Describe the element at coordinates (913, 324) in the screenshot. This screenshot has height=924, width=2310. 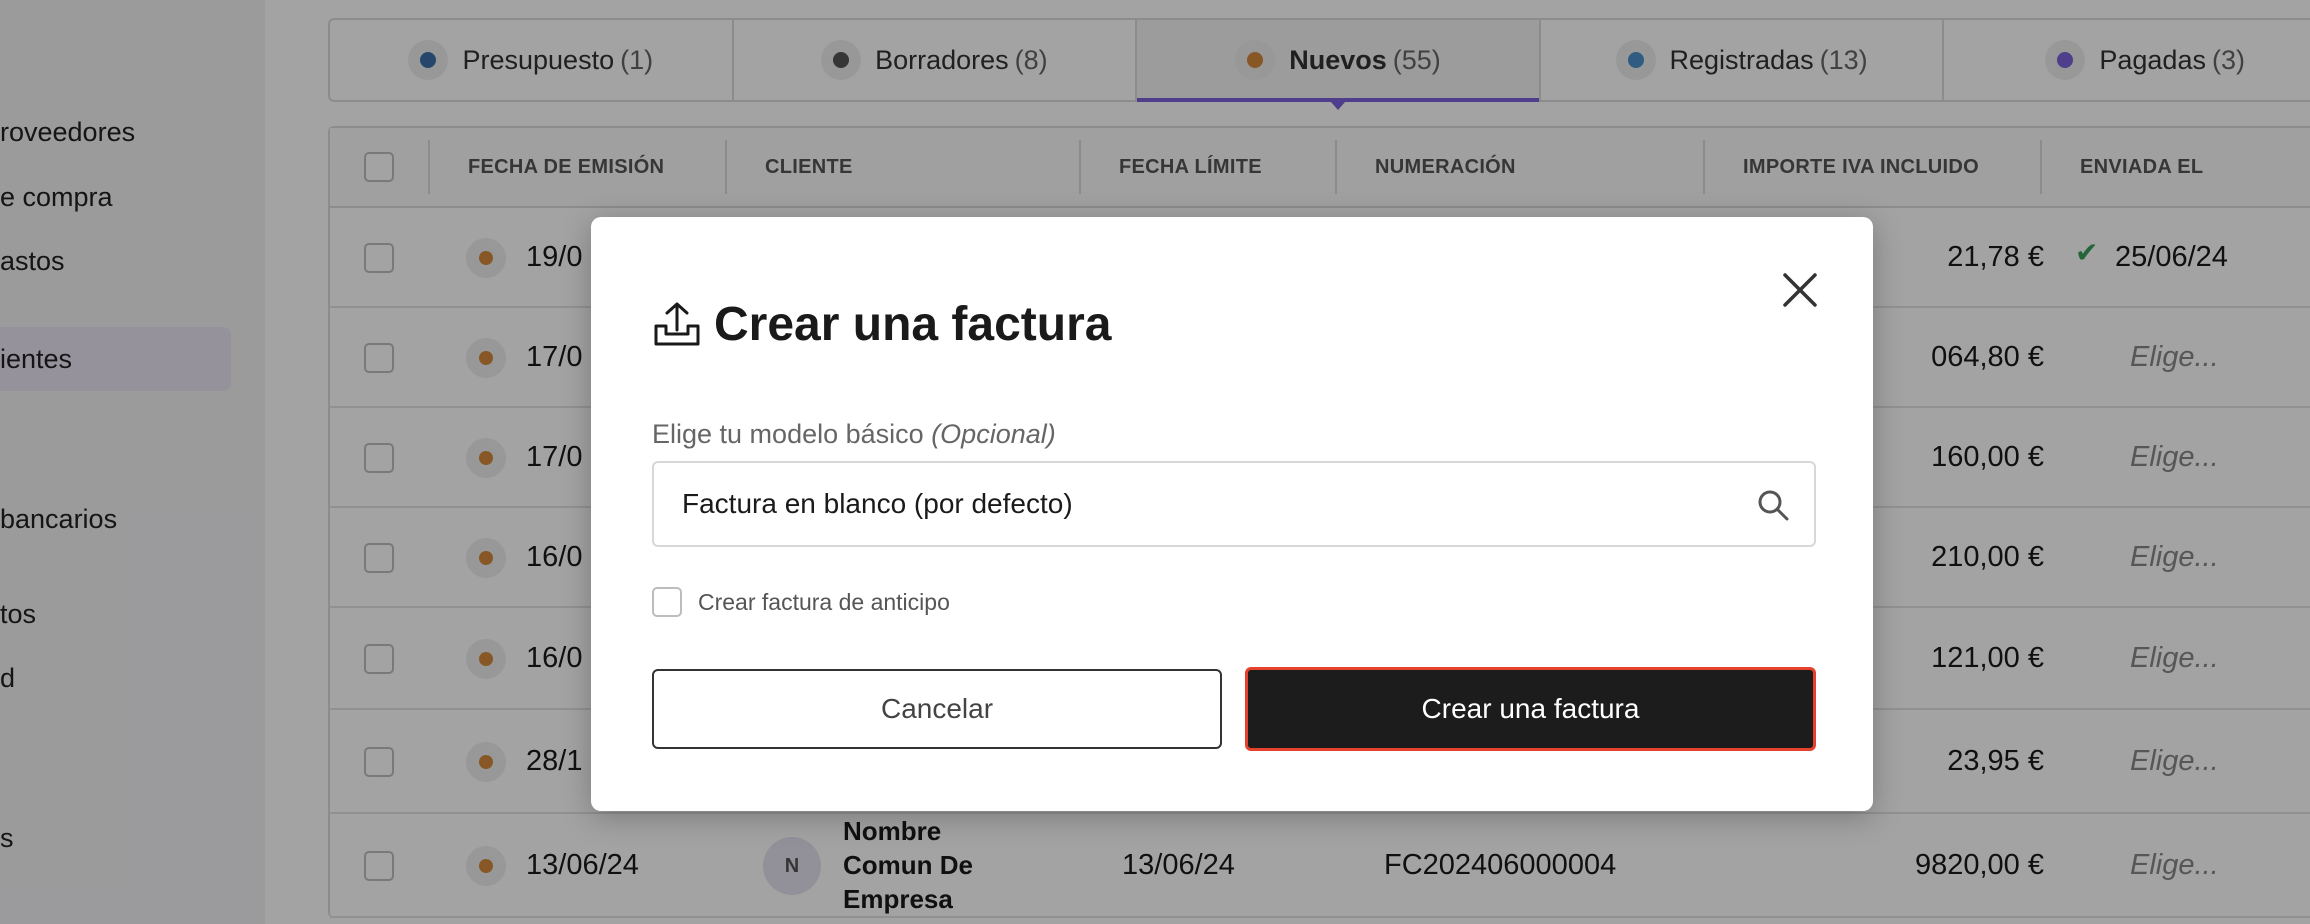
I see `modal-title-text: Crear una factura` at that location.